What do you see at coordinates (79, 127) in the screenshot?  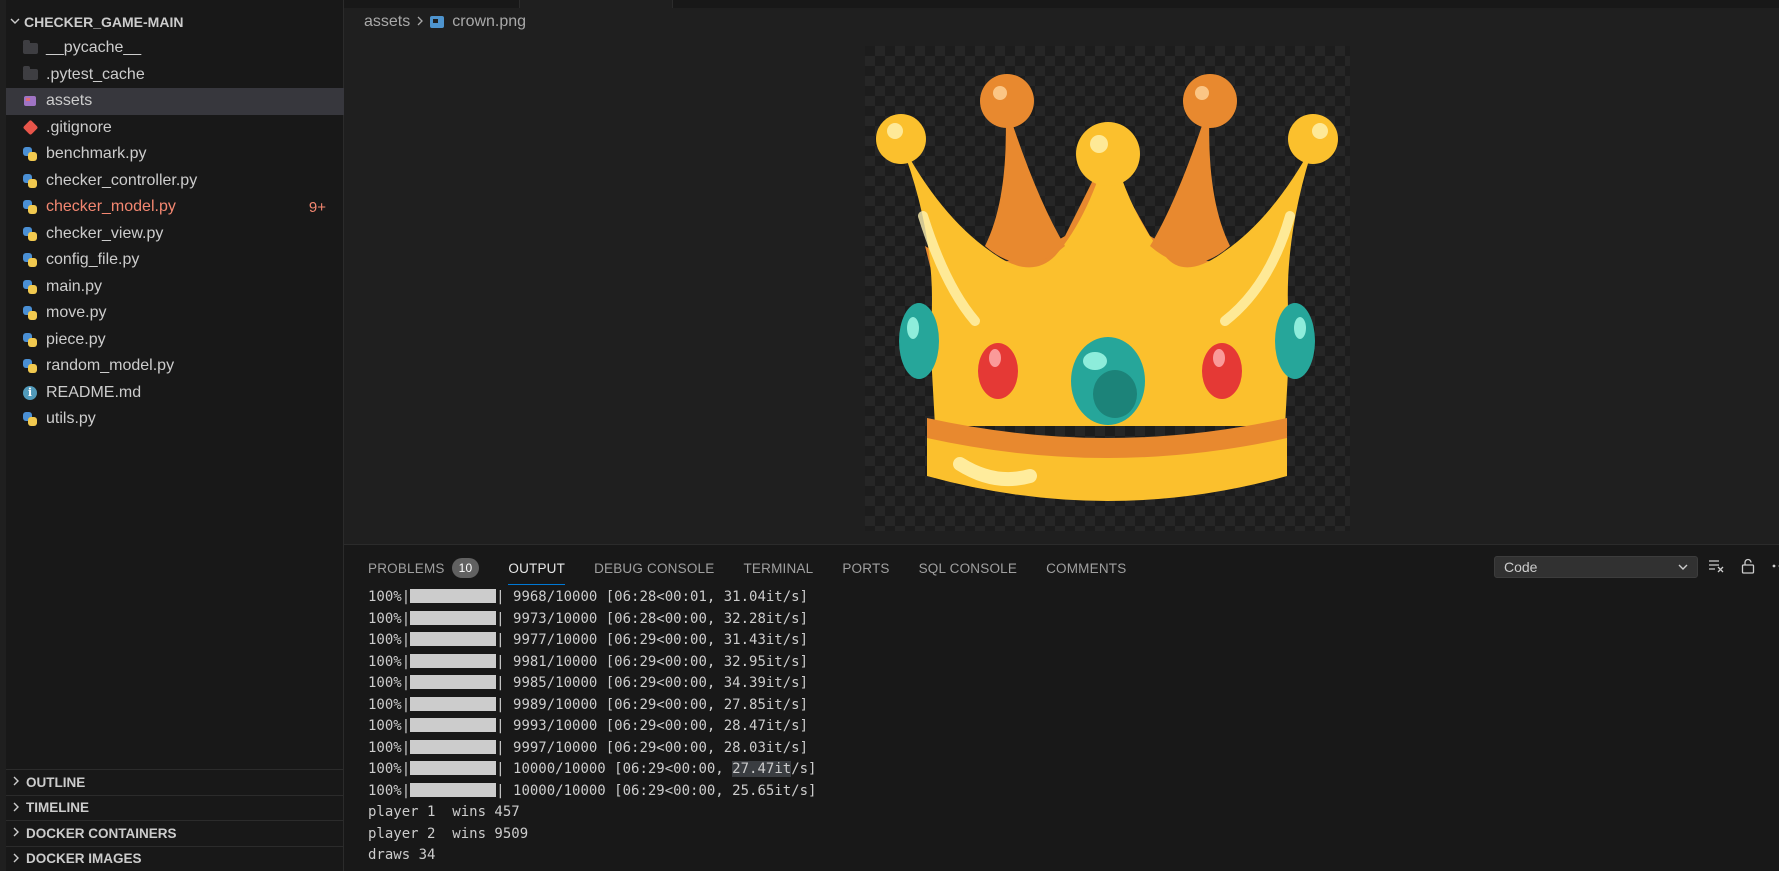 I see `tree-item-label: .gitignore` at bounding box center [79, 127].